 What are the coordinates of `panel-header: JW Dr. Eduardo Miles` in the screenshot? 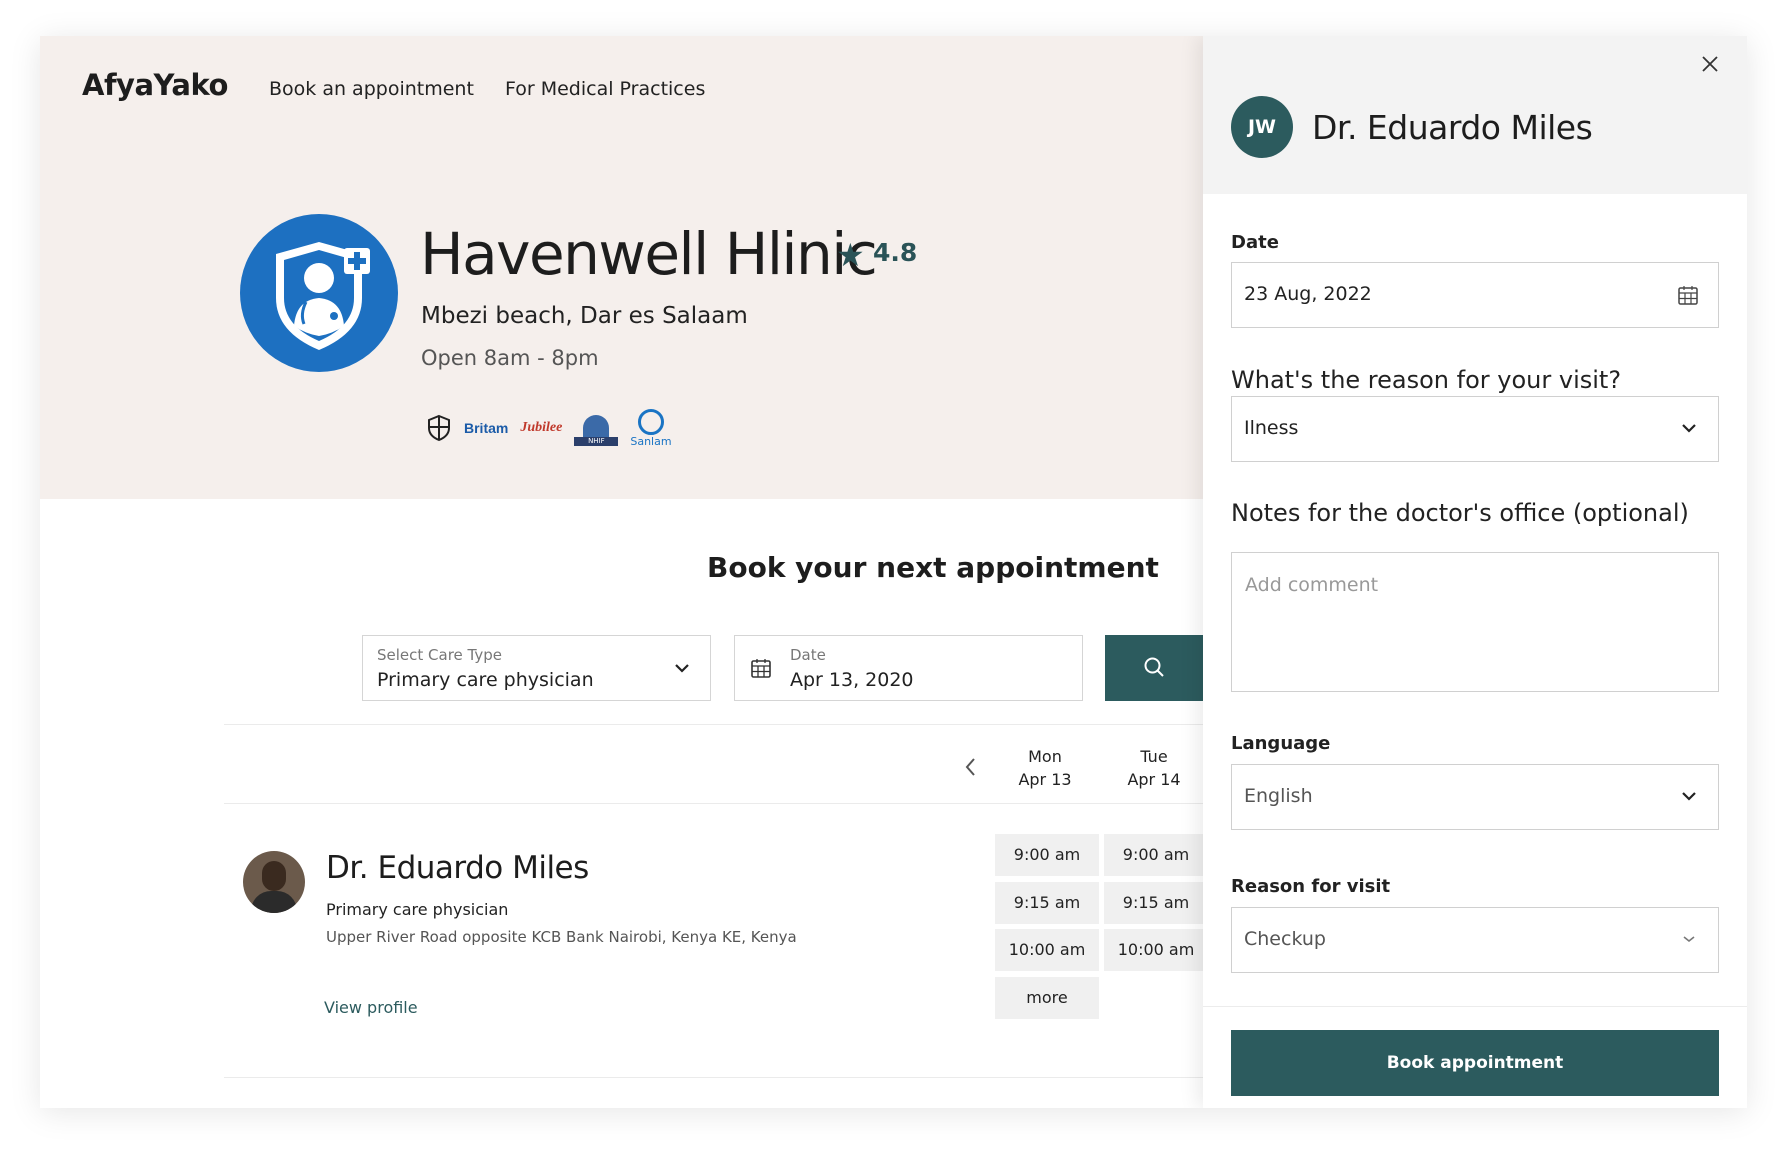 It's located at (1475, 115).